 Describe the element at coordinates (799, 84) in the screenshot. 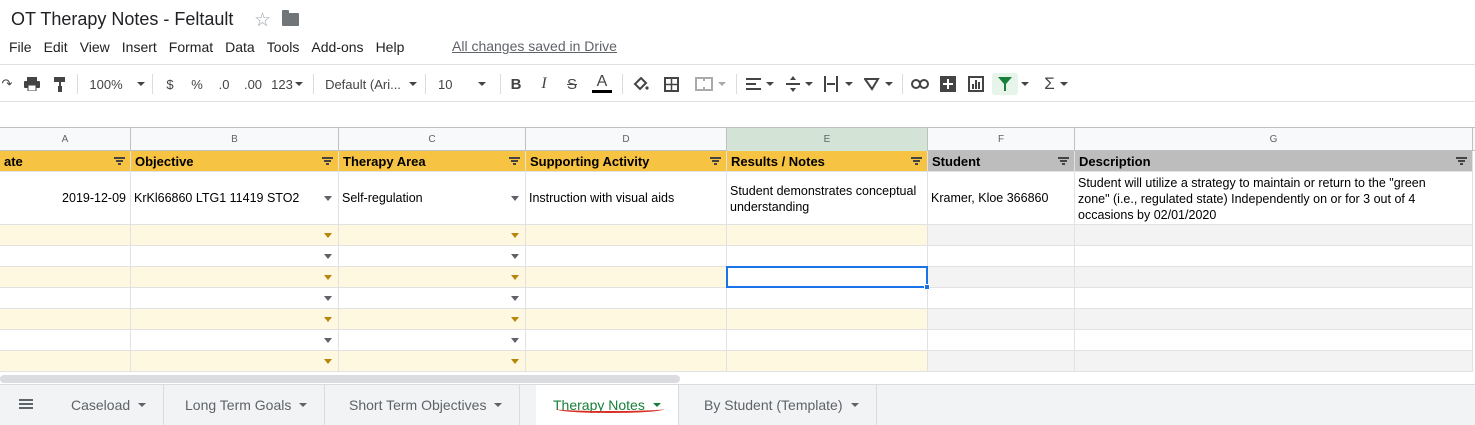

I see `vertical-align-icon` at that location.